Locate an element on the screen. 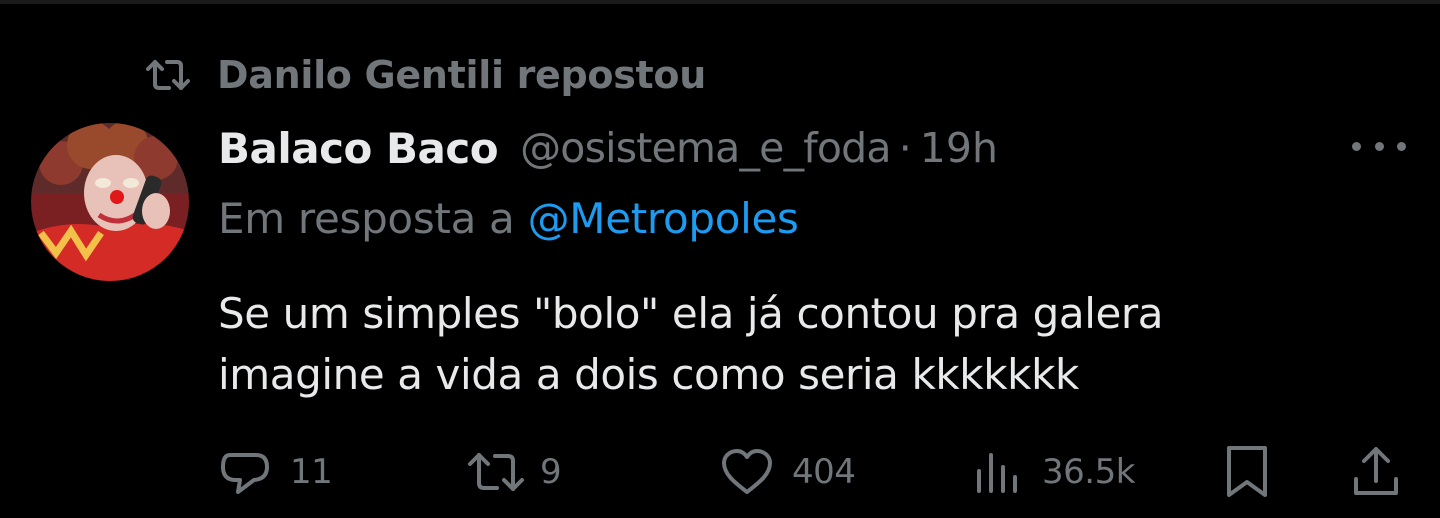 This screenshot has width=1440, height=518. repost-button: 9 is located at coordinates (514, 472).